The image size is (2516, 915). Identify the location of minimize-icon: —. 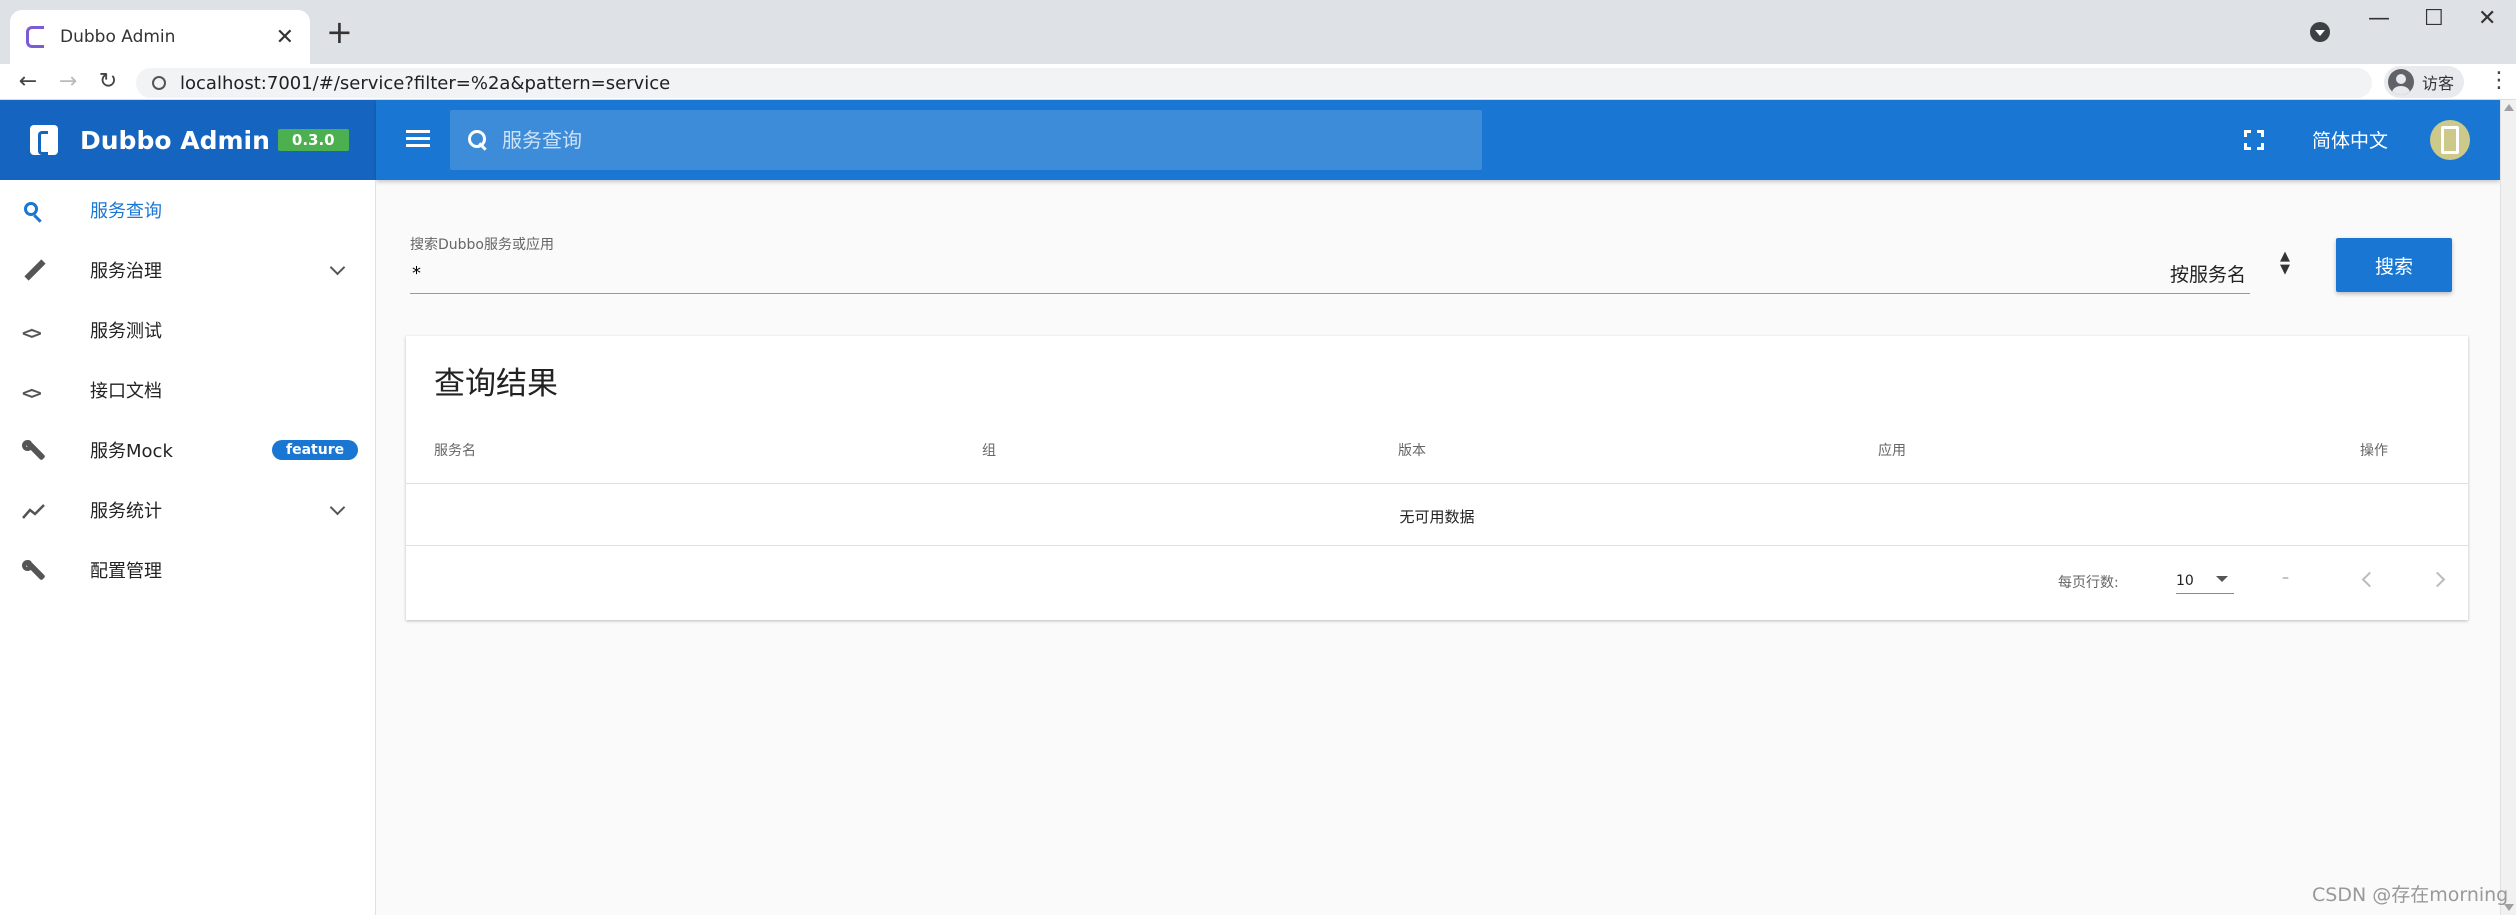
(2379, 18).